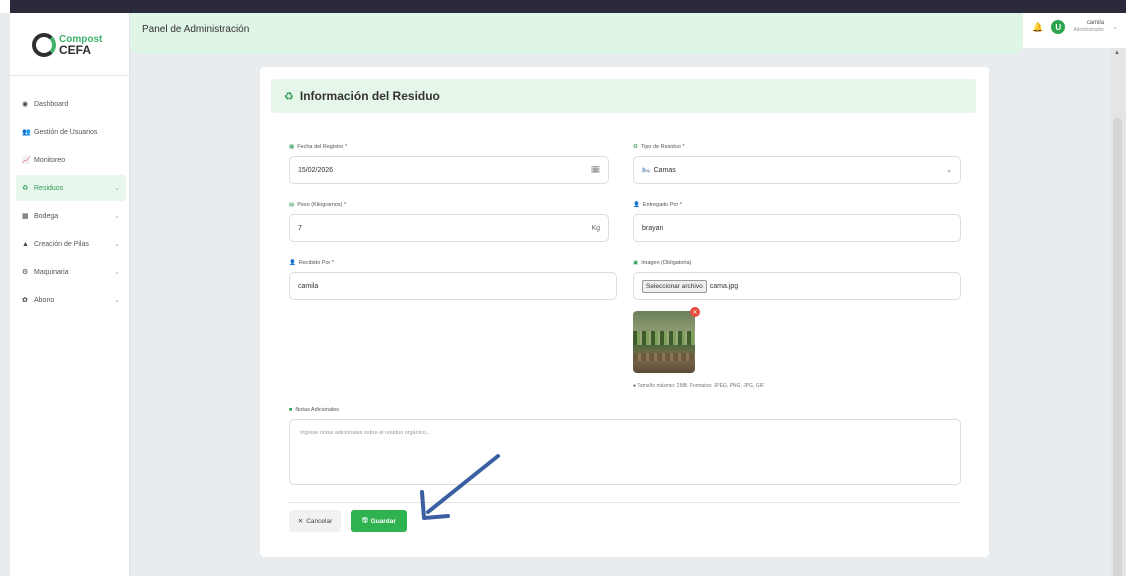 Image resolution: width=1126 pixels, height=576 pixels. Describe the element at coordinates (1117, 53) in the screenshot. I see `scroll-up-icon: ▲` at that location.